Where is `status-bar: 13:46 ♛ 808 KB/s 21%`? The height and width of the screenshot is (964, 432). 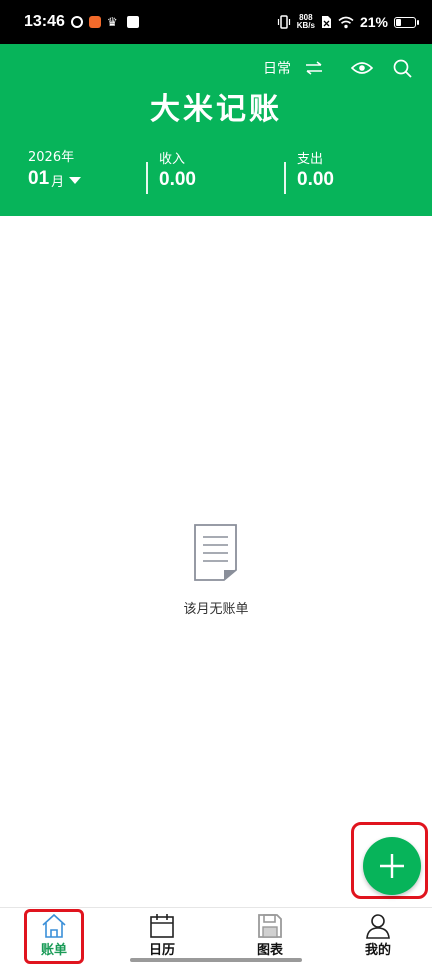
status-bar: 13:46 ♛ 808 KB/s 21% is located at coordinates (216, 22).